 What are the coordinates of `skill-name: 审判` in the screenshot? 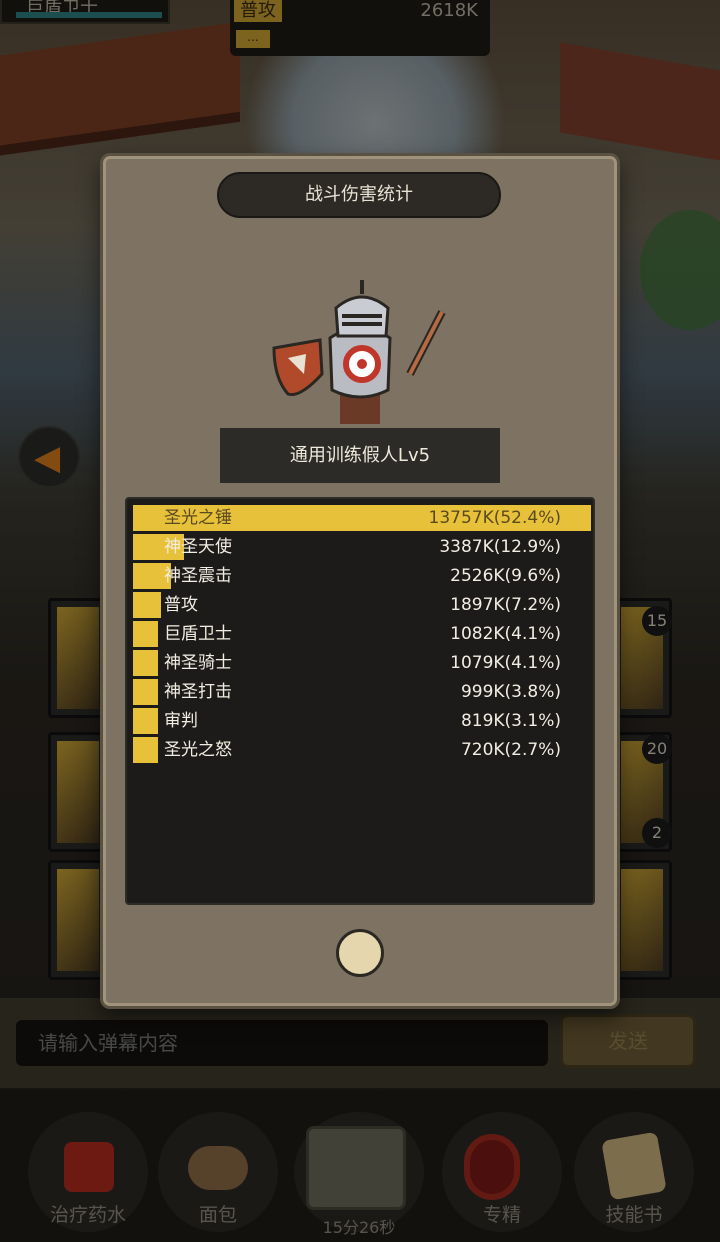 It's located at (181, 721).